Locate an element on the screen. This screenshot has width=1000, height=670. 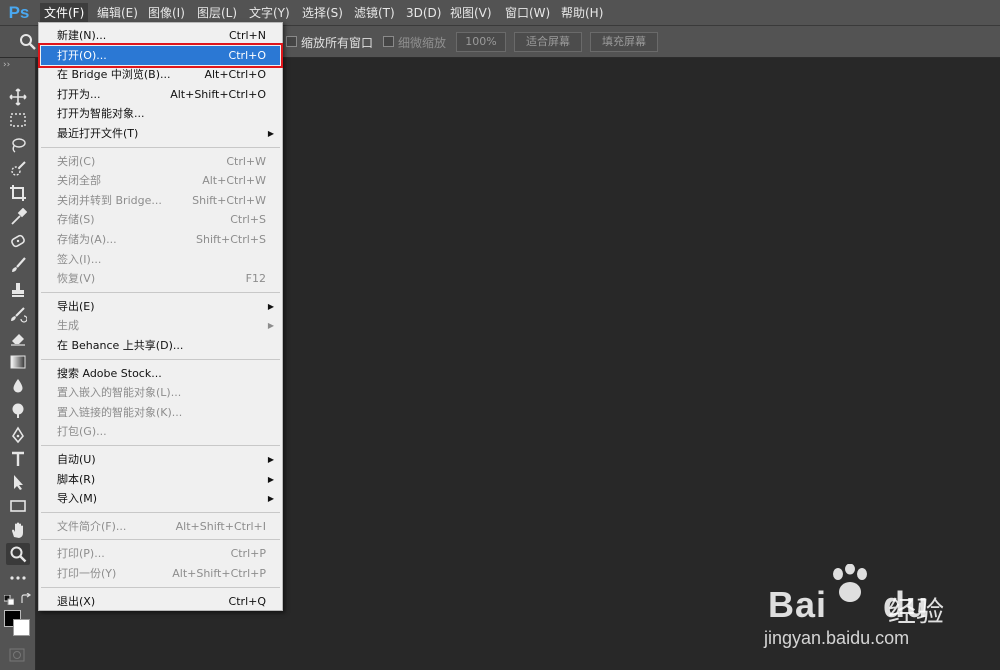
file-menu-item: 导出(E) ▶ is located at coordinates (160, 306).